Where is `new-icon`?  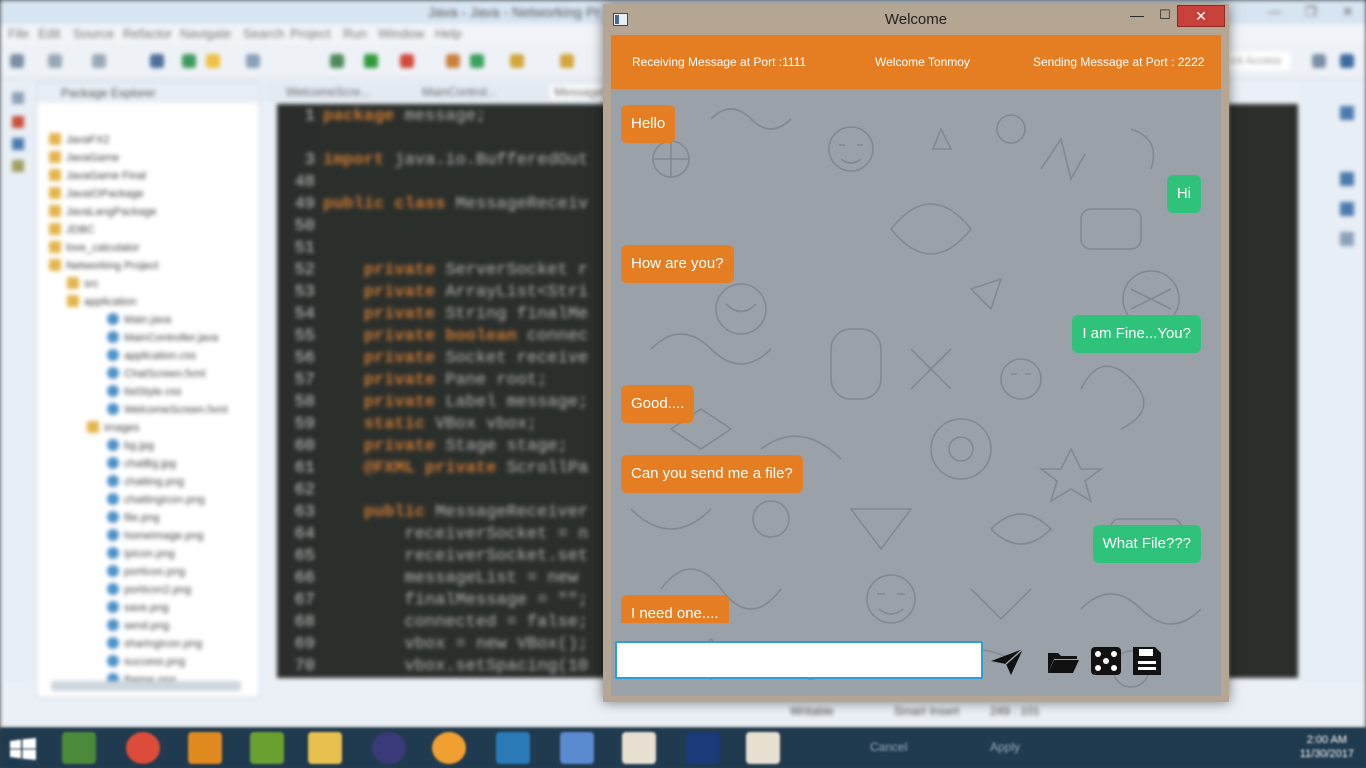
new-icon is located at coordinates (17, 61).